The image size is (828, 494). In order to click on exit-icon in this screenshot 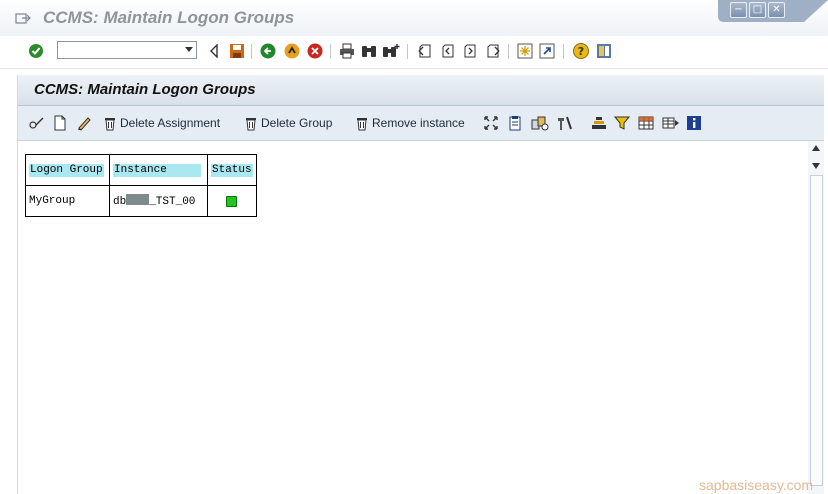, I will do `click(292, 51)`.